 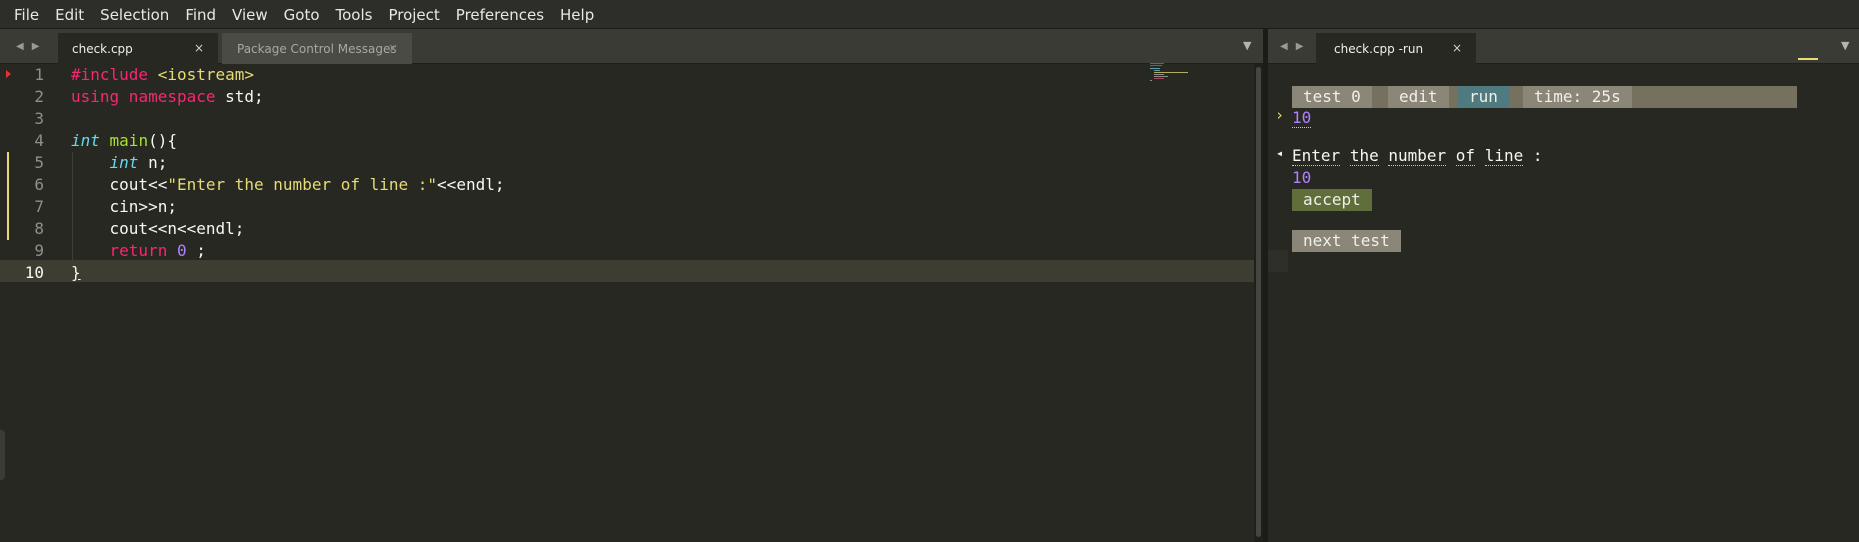 What do you see at coordinates (577, 14) in the screenshot?
I see `menu-help: Help` at bounding box center [577, 14].